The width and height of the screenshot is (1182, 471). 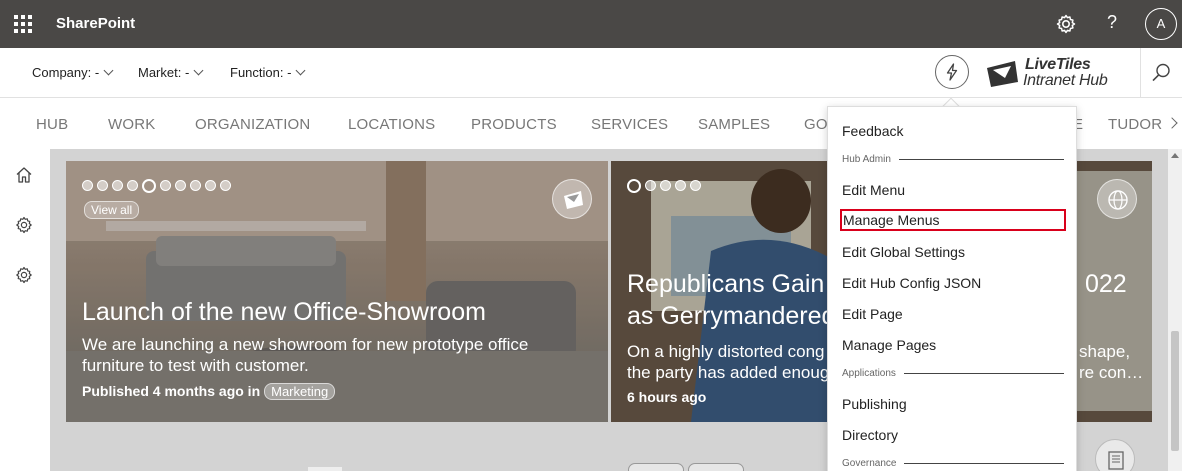 I want to click on nav-item-products: PRODUCTS, so click(x=514, y=124).